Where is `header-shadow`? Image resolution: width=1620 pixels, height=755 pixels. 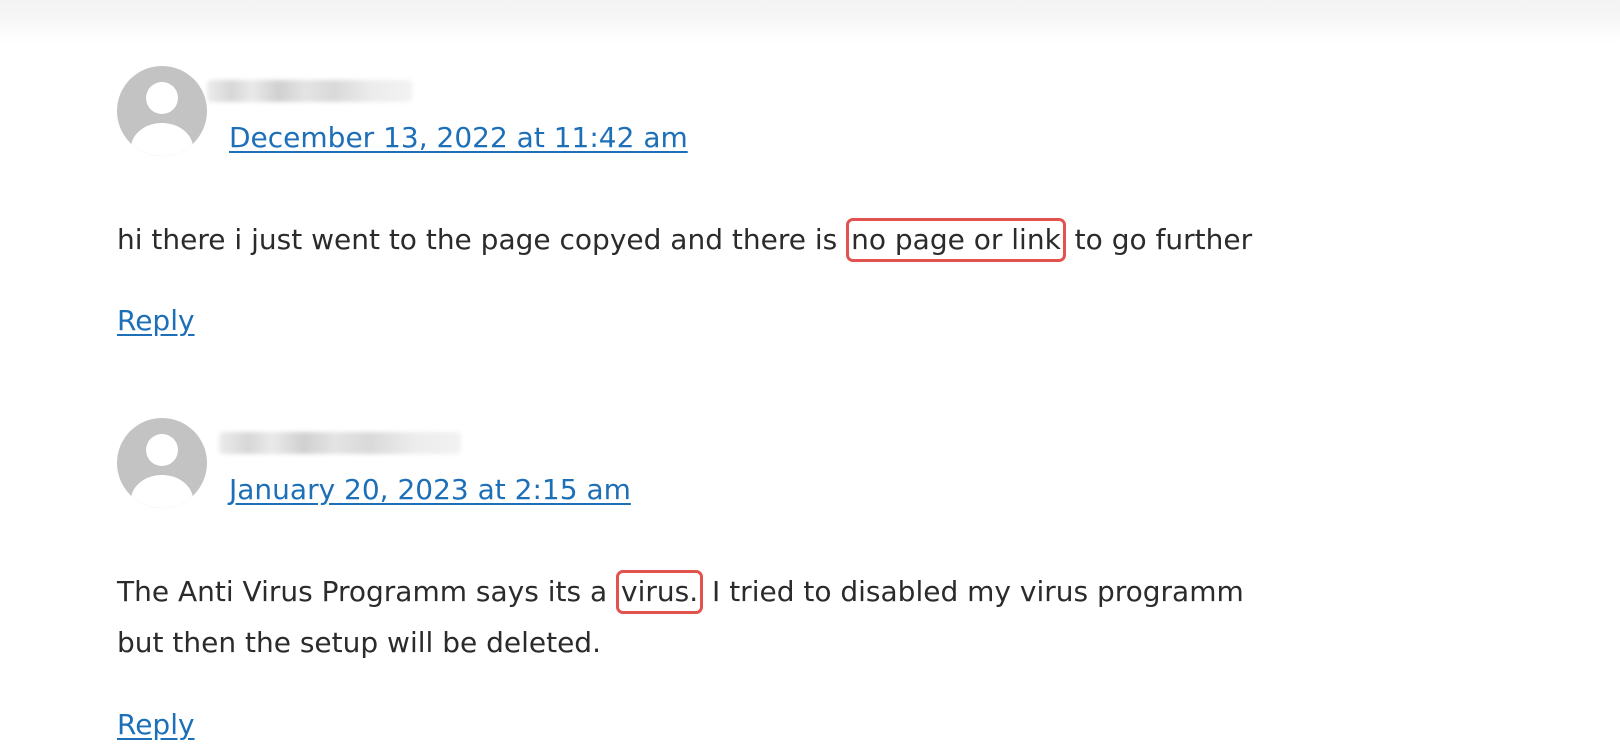
header-shadow is located at coordinates (810, 22).